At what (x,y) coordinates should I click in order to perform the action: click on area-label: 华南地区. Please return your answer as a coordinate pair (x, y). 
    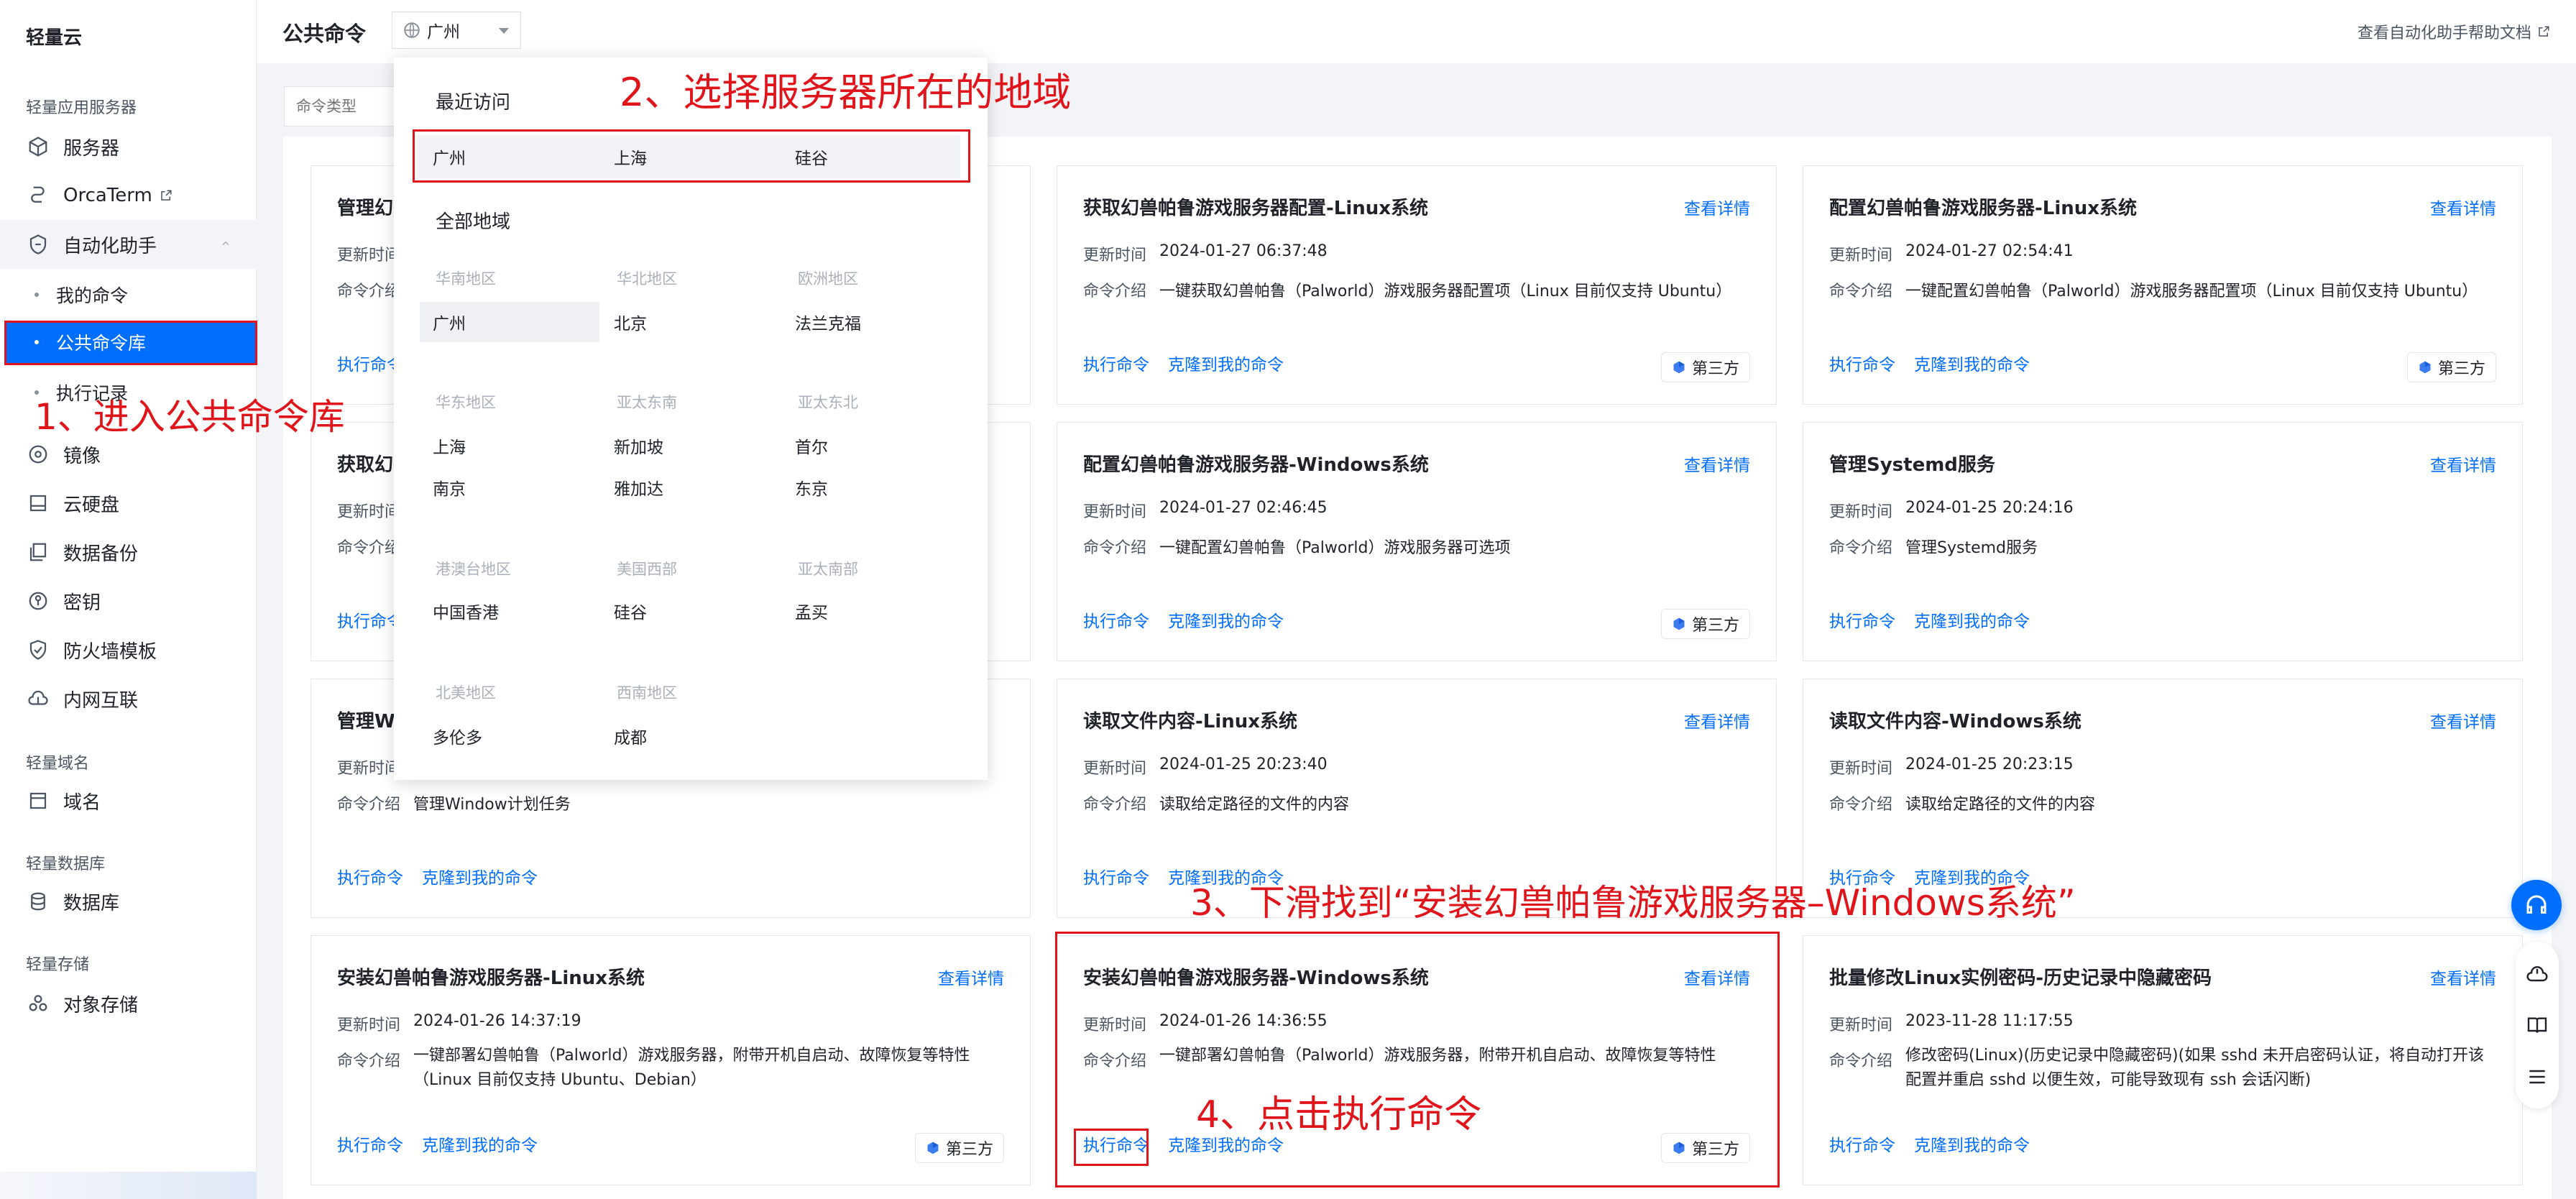
    Looking at the image, I should click on (466, 279).